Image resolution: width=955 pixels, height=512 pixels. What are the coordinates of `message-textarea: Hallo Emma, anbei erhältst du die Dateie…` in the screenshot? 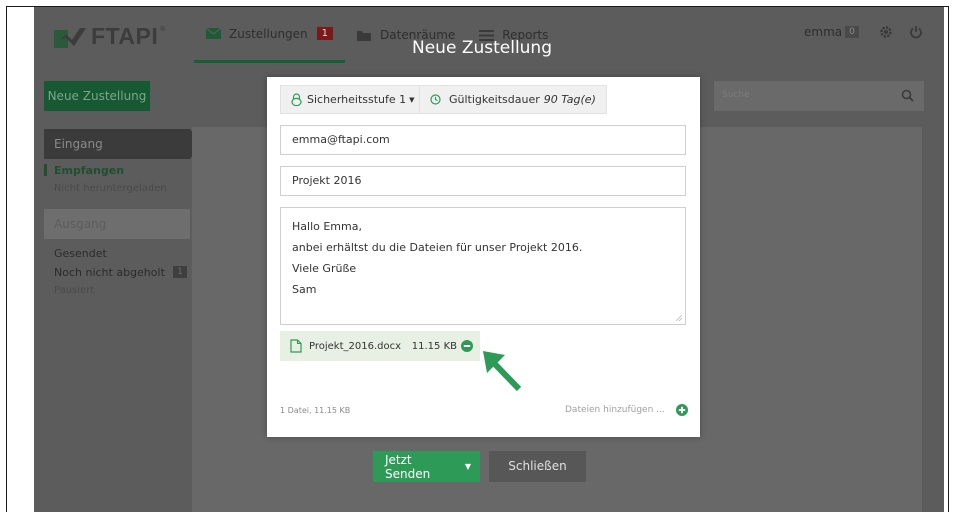 It's located at (483, 266).